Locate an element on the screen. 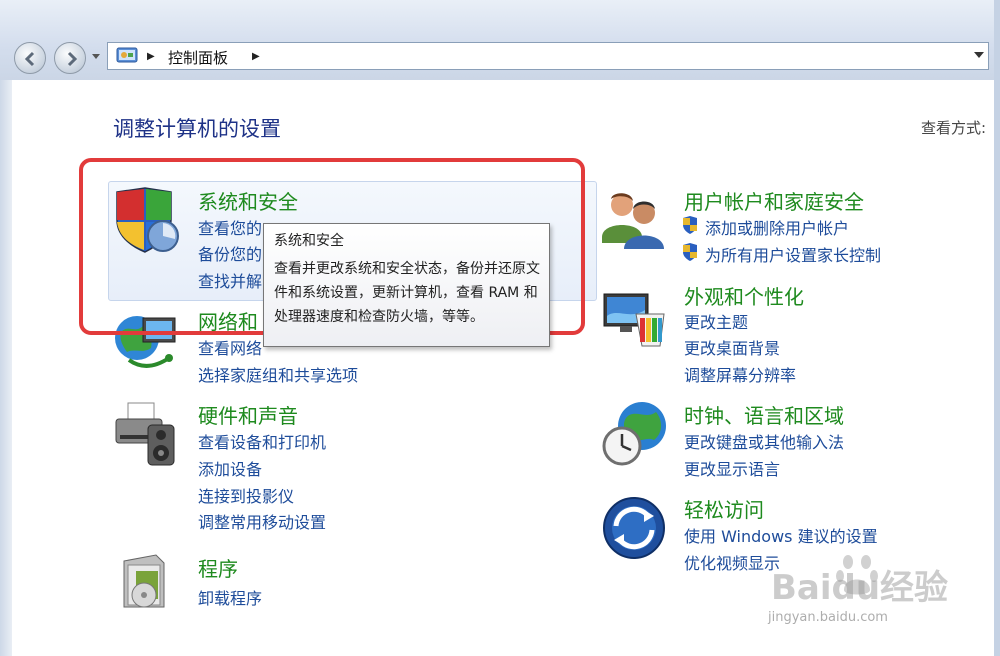 The image size is (1000, 656). appearance-title: 外观和个性化 is located at coordinates (744, 295).